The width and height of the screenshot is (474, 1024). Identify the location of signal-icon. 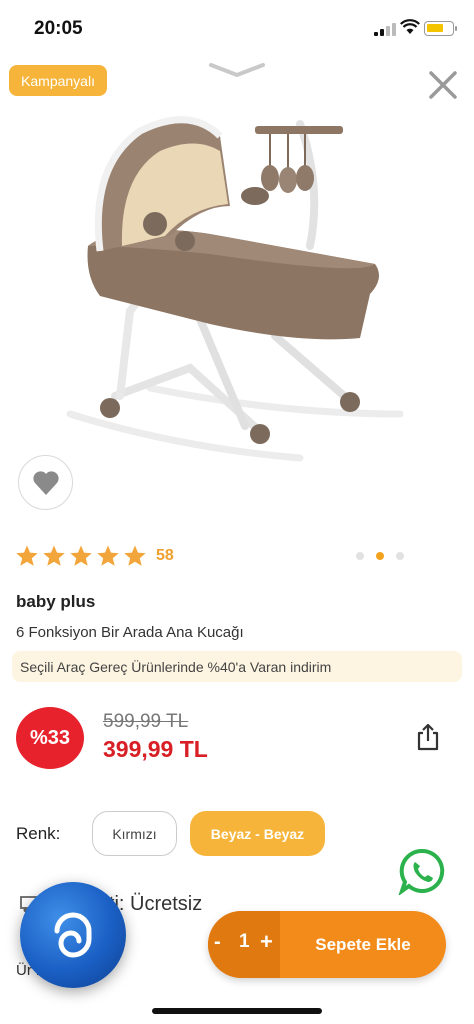
(385, 29).